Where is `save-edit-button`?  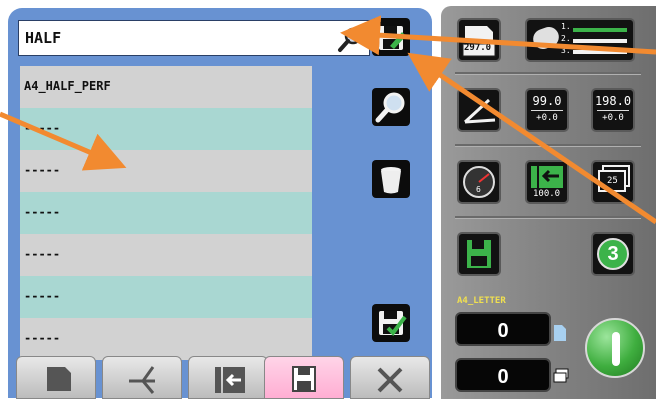
save-edit-button is located at coordinates (391, 37).